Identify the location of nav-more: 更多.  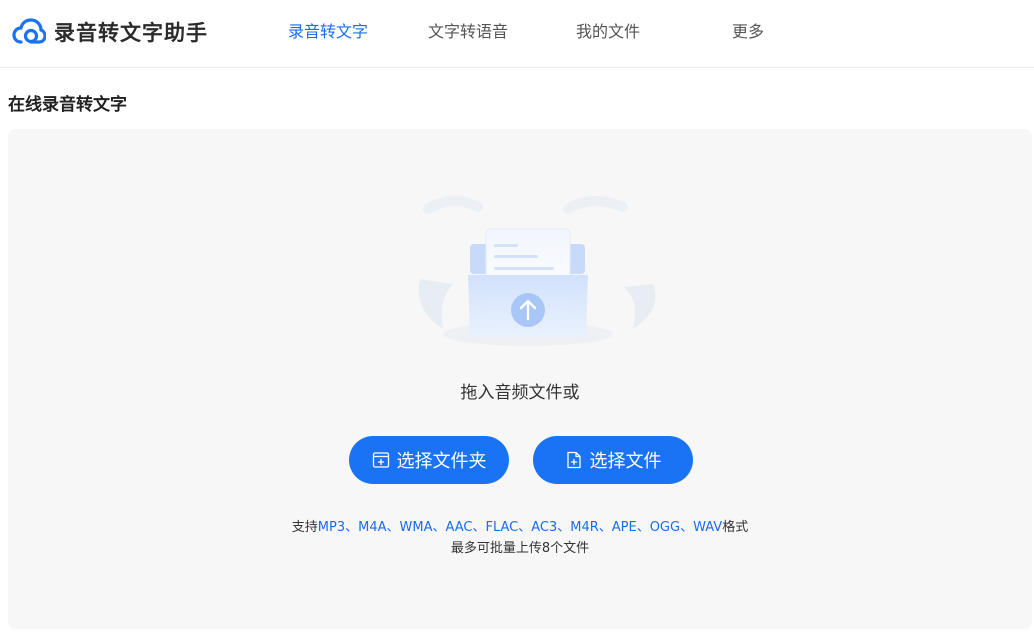
(748, 32).